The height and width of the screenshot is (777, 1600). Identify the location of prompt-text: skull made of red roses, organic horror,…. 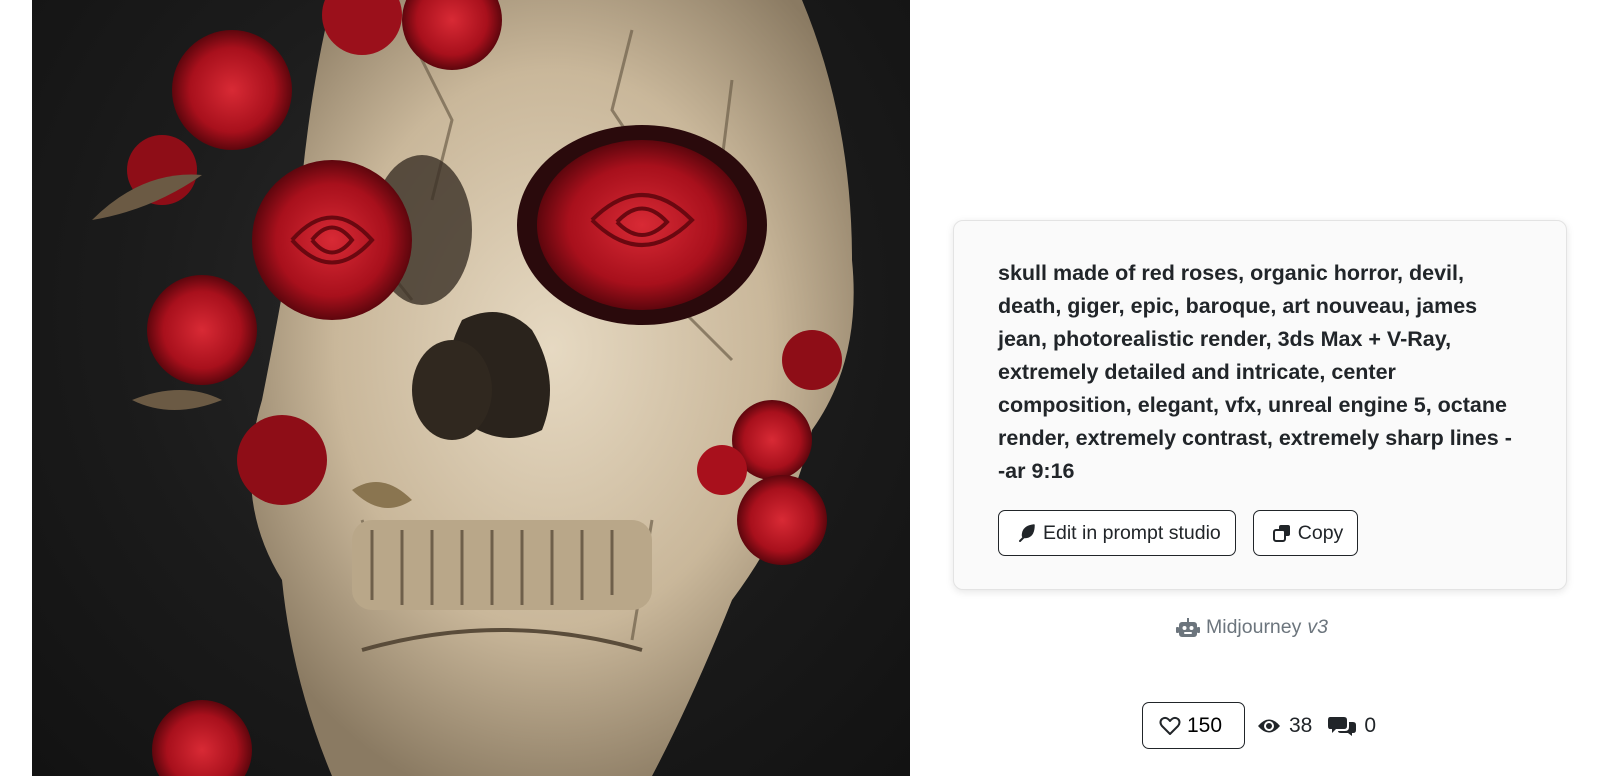
(1255, 372).